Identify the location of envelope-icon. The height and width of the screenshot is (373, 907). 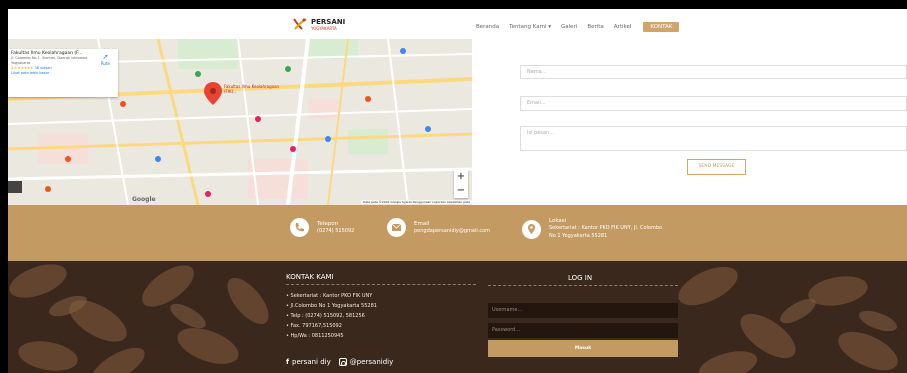
(396, 227).